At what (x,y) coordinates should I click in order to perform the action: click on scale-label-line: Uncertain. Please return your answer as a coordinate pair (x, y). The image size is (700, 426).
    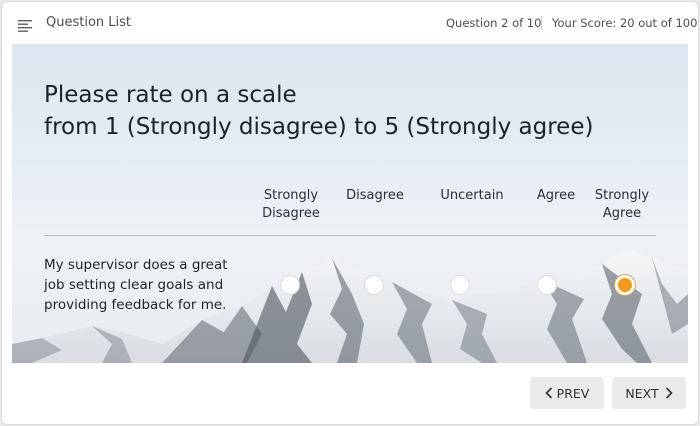
    Looking at the image, I should click on (472, 195).